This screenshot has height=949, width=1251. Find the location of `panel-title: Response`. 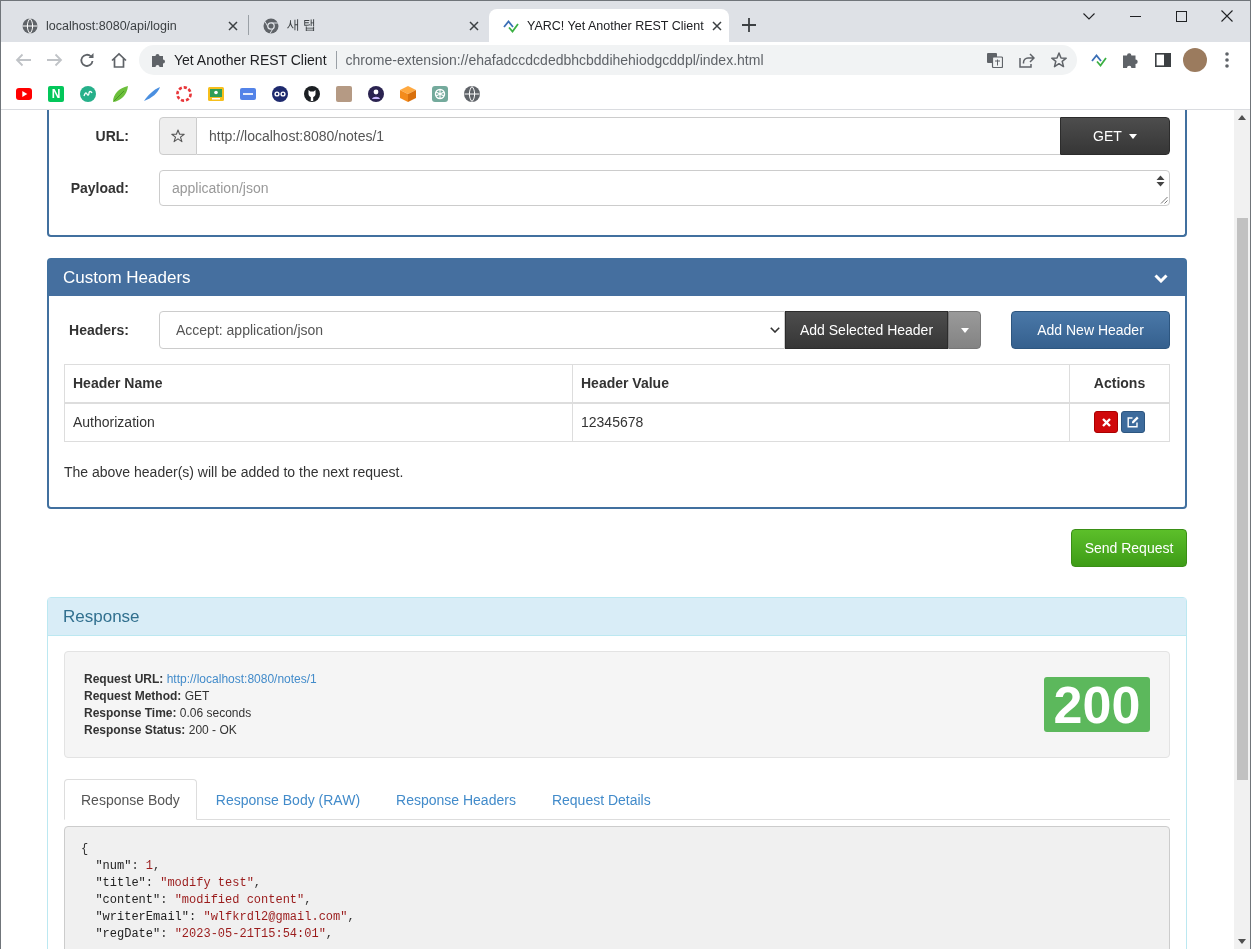

panel-title: Response is located at coordinates (101, 616).